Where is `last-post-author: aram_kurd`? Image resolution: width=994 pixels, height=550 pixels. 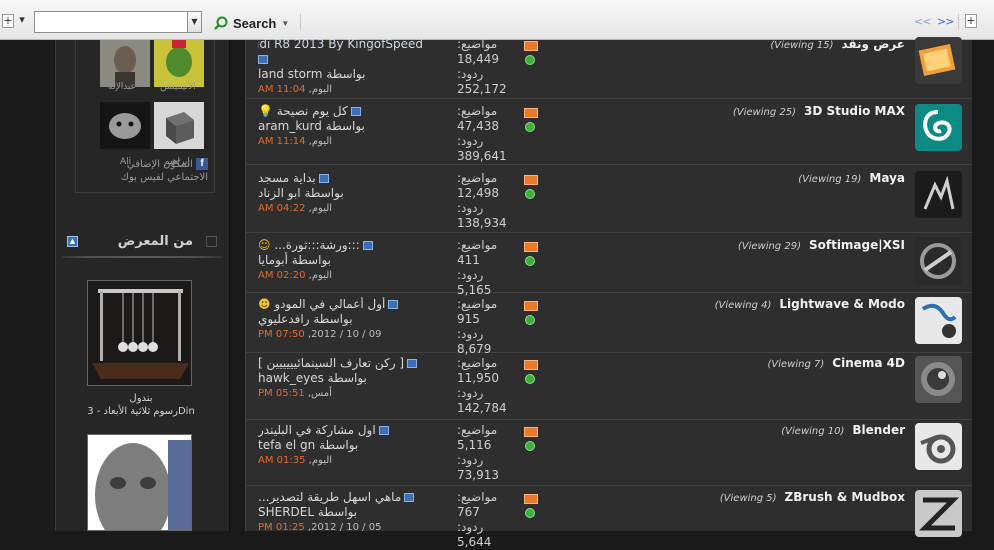 last-post-author: aram_kurd is located at coordinates (290, 126).